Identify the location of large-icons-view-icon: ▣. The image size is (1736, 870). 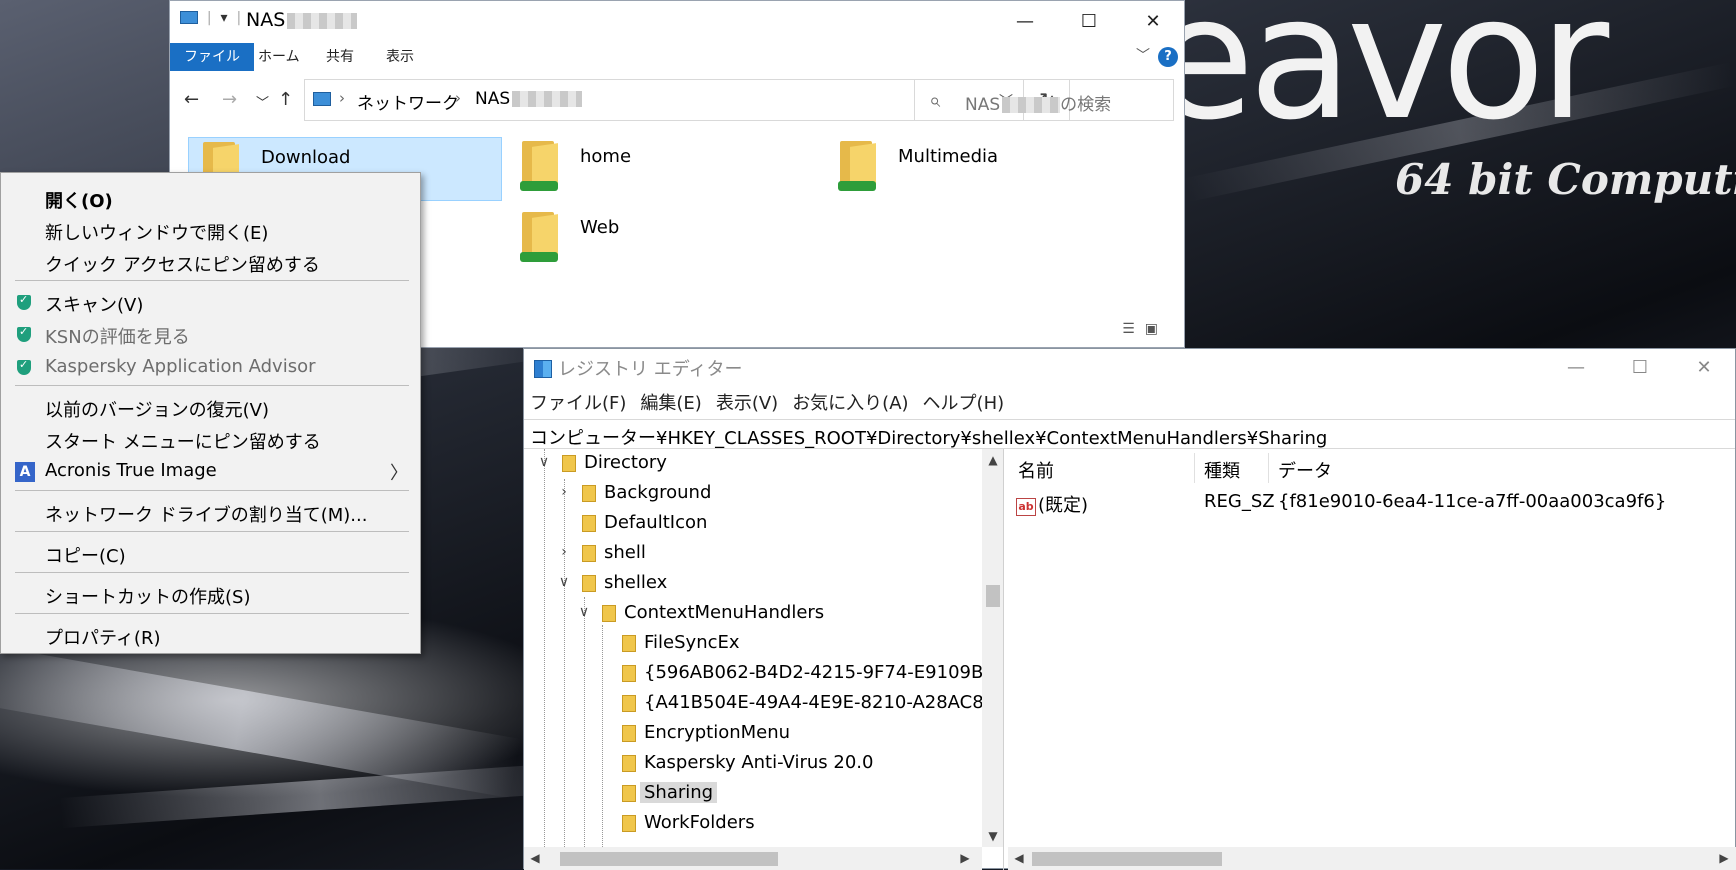
(1156, 329).